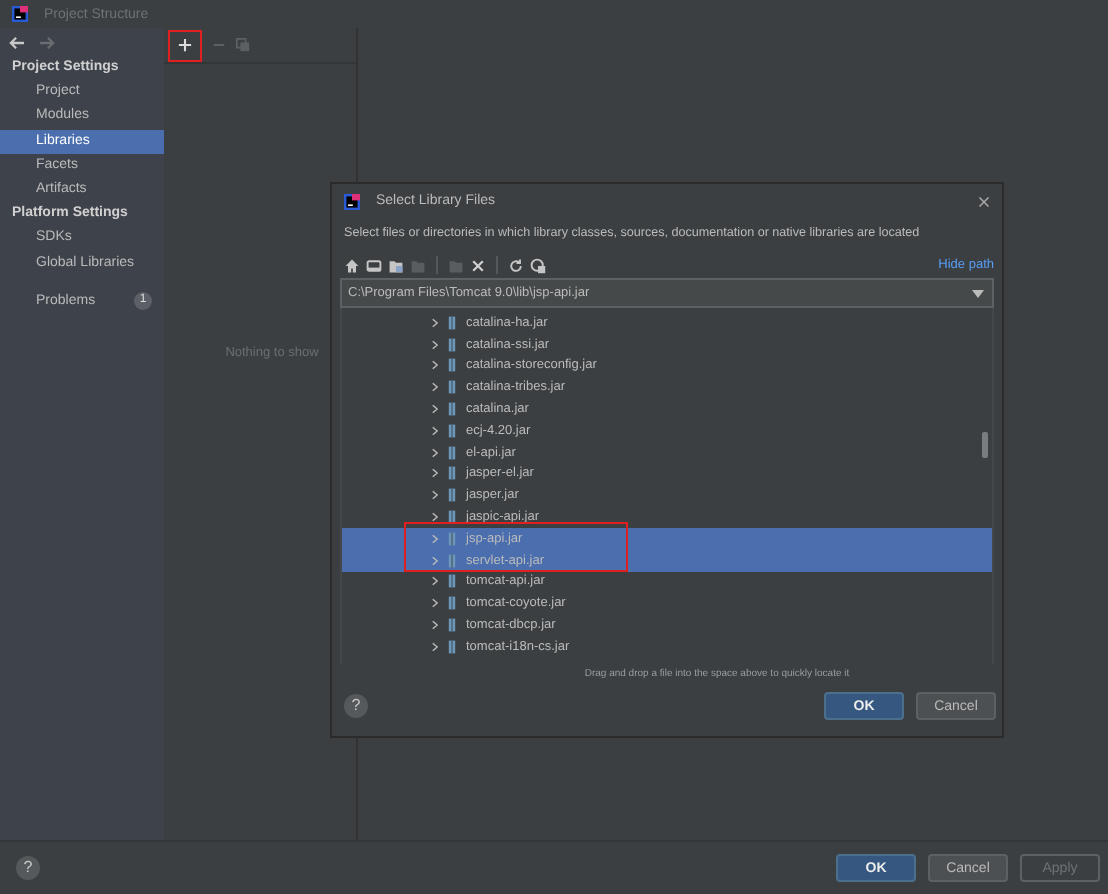 The height and width of the screenshot is (894, 1108). Describe the element at coordinates (516, 265) in the screenshot. I see `refresh-icon` at that location.